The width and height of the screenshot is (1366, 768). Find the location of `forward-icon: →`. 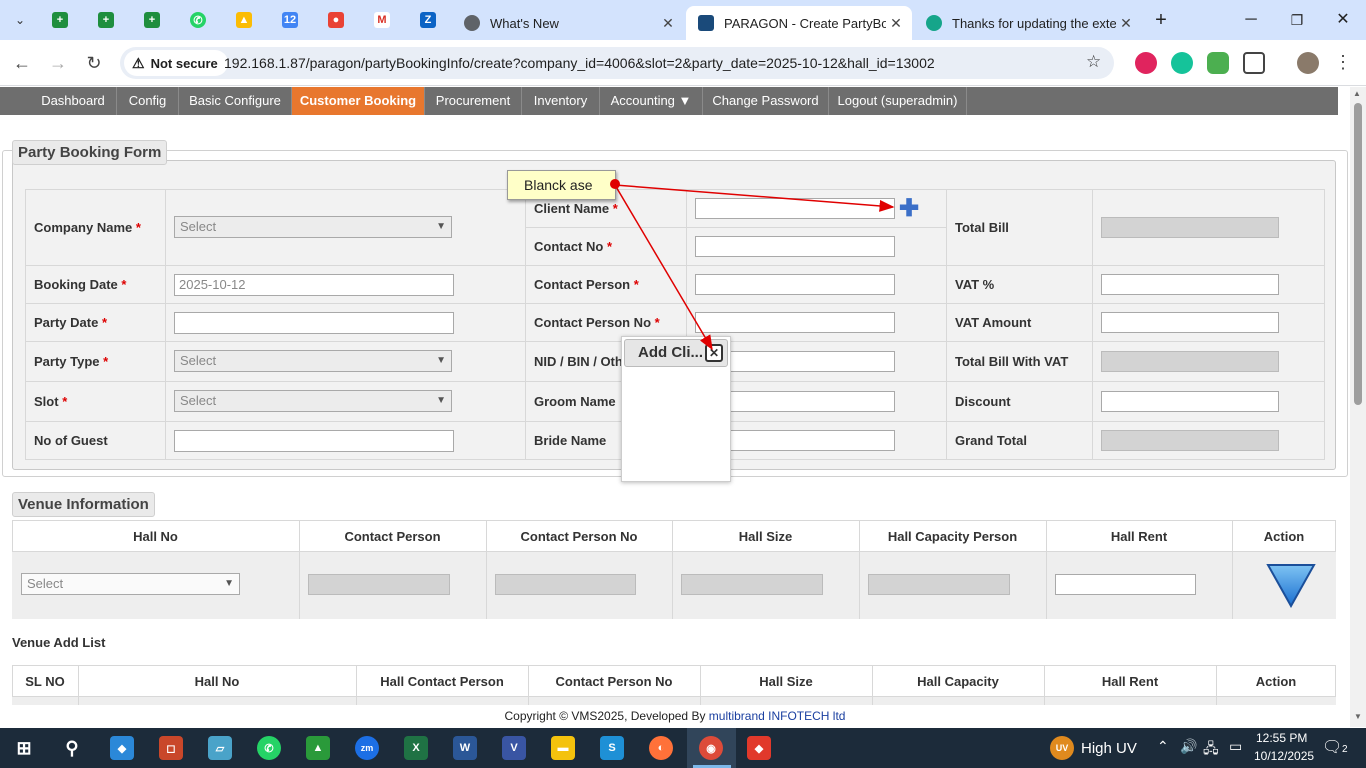

forward-icon: → is located at coordinates (58, 63).